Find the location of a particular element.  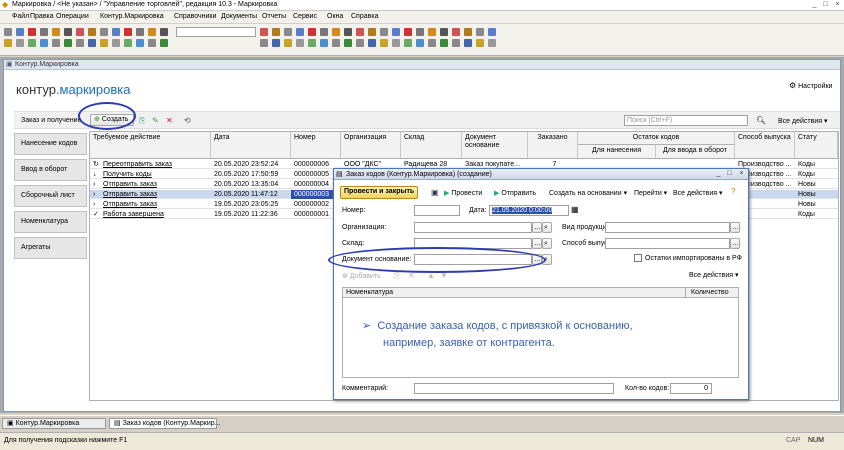

release-method-input is located at coordinates (667, 243).